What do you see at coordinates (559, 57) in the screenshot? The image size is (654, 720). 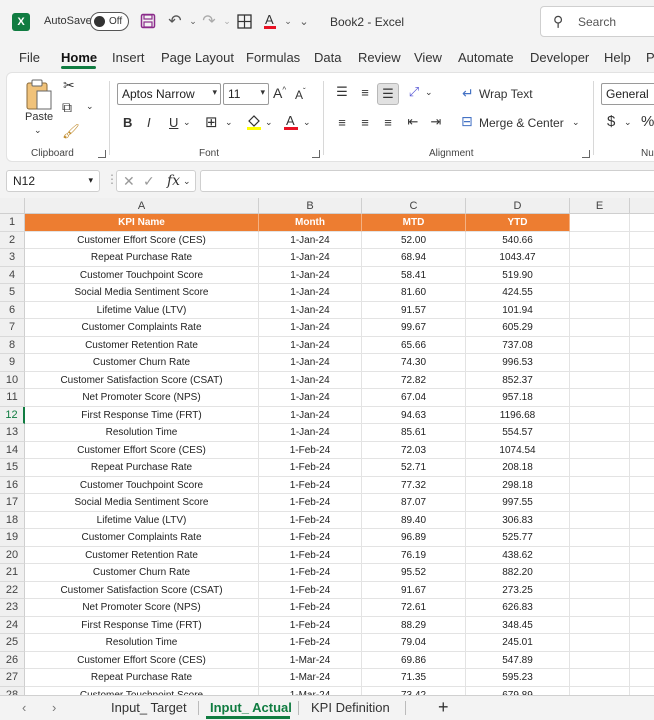 I see `tab-developer: Developer` at bounding box center [559, 57].